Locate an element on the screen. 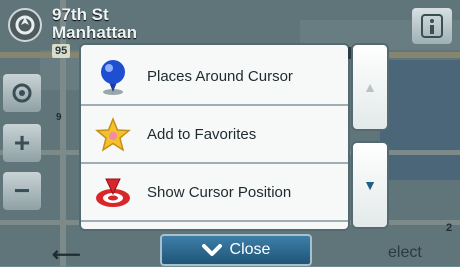 This screenshot has height=267, width=460. plus-icon: + is located at coordinates (22, 142).